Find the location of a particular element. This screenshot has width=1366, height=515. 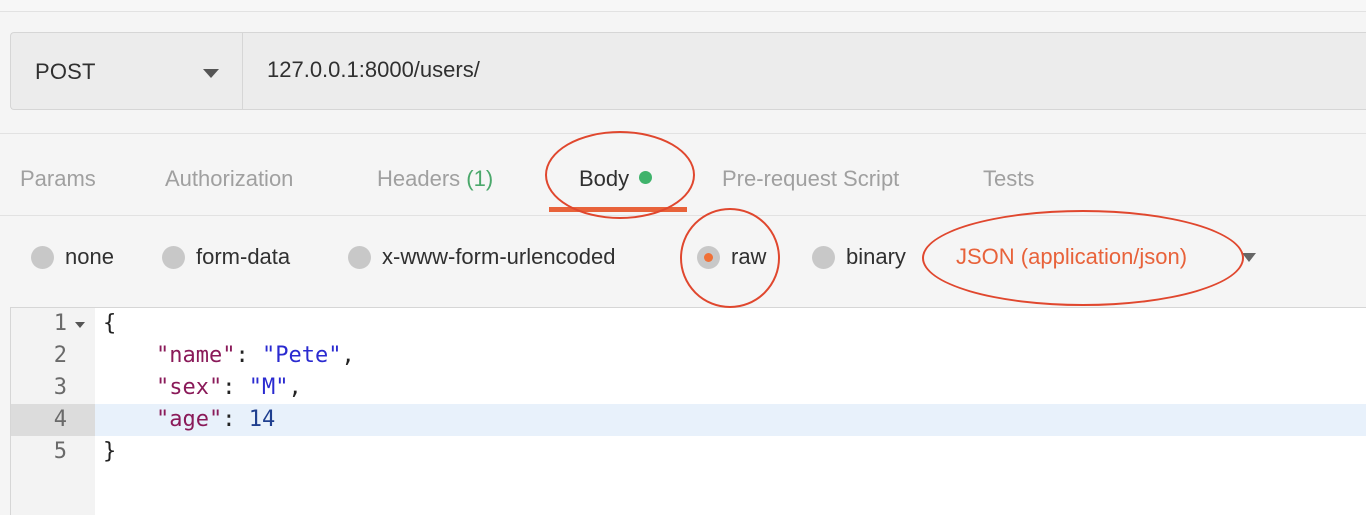

url-input: 127.0.0.1:8000/users/ is located at coordinates (373, 70).